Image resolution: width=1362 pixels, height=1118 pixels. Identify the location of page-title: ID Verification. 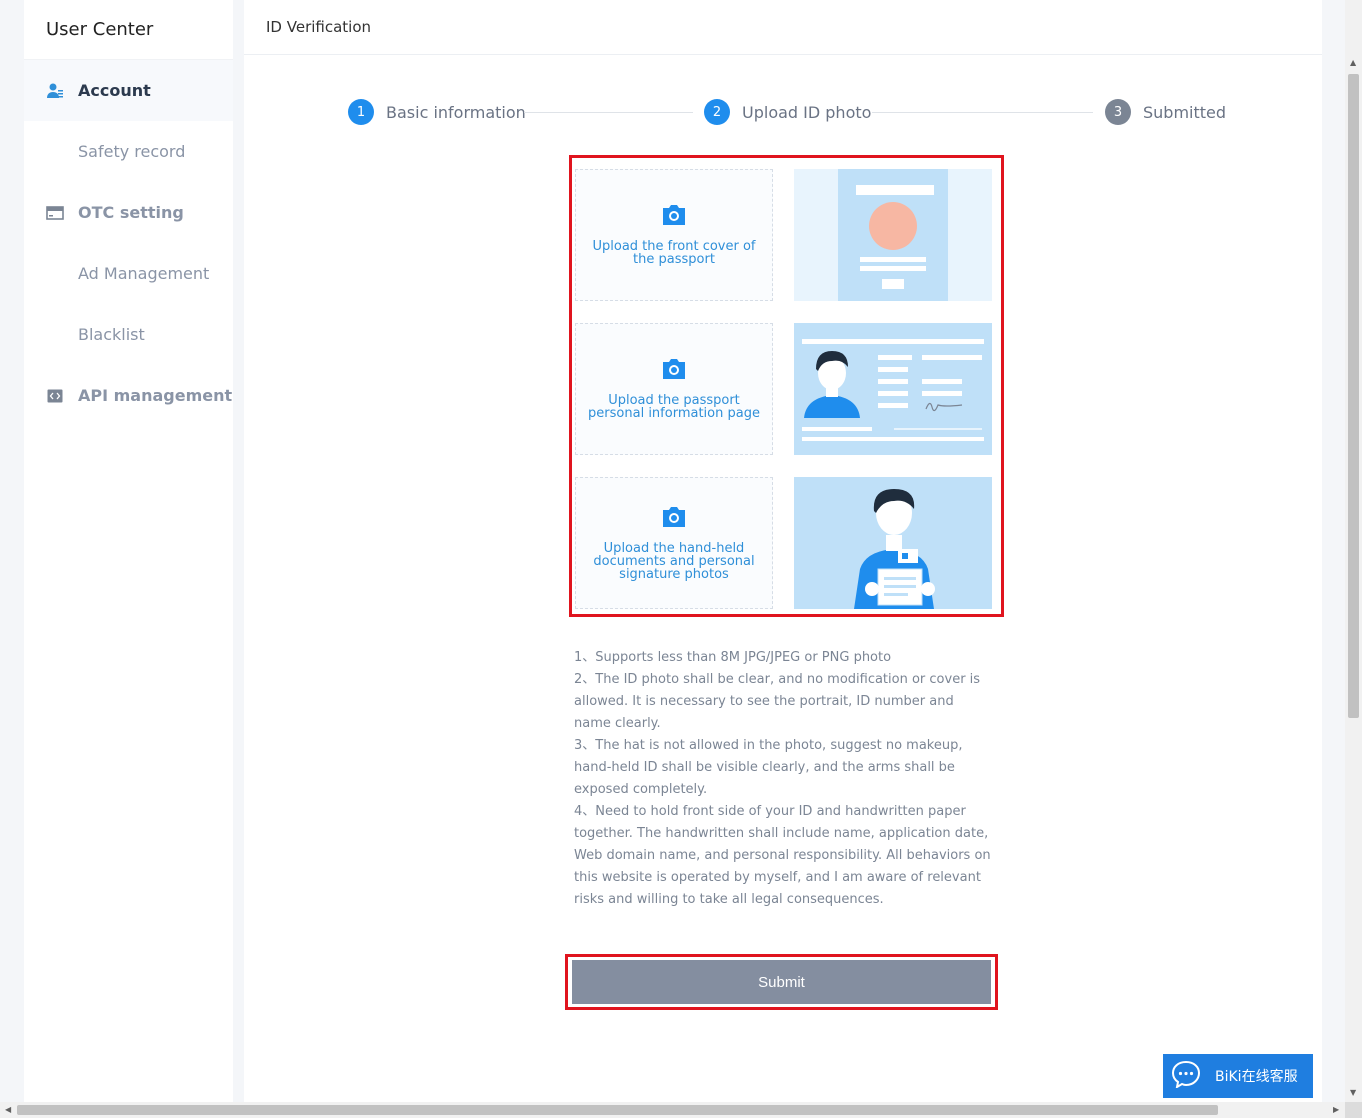
(783, 27).